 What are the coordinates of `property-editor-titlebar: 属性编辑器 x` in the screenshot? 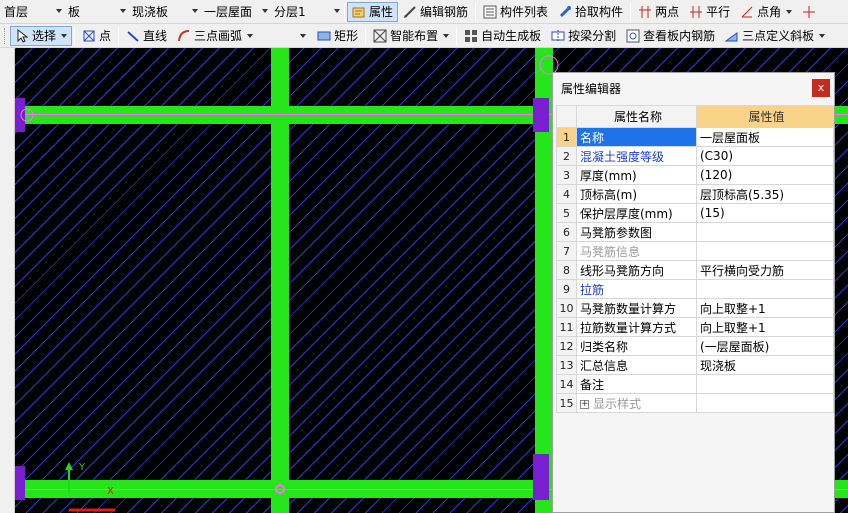 It's located at (693, 88).